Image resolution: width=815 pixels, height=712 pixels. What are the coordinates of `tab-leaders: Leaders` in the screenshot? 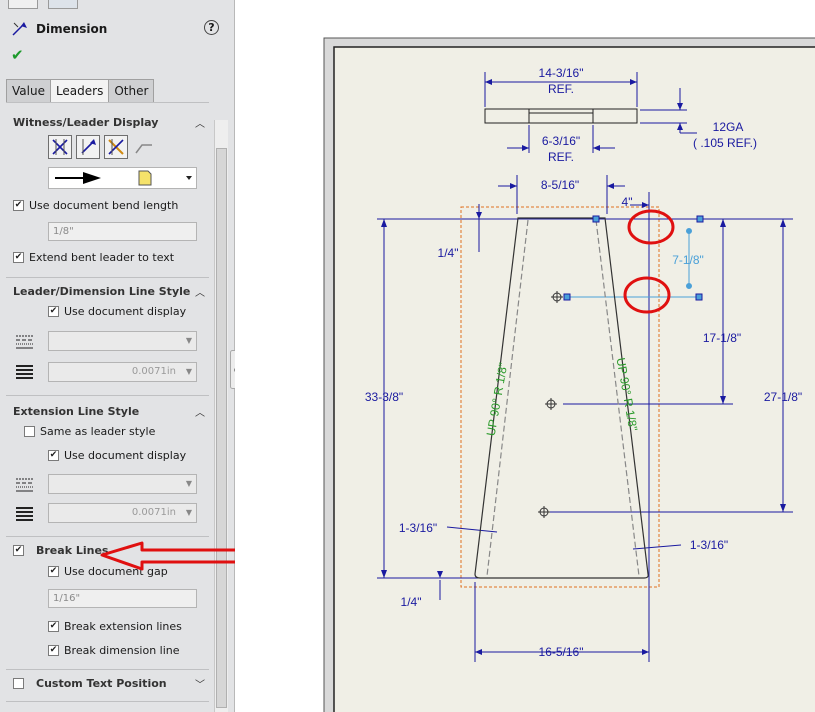 It's located at (79, 91).